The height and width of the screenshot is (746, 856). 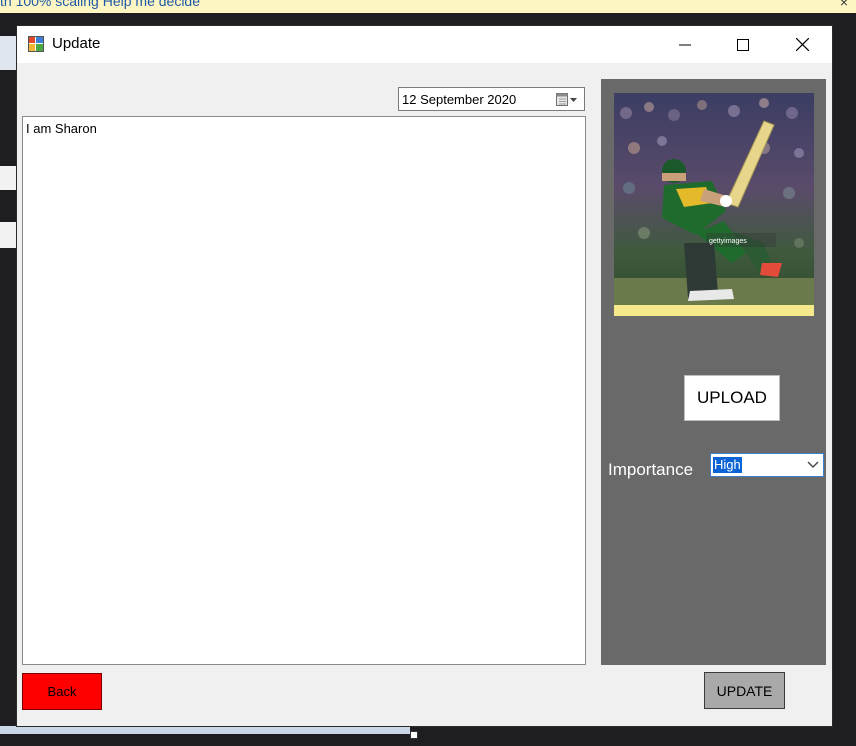 What do you see at coordinates (100, 4) in the screenshot?
I see `background-infobar-text: th 100% scaling Help me decide` at bounding box center [100, 4].